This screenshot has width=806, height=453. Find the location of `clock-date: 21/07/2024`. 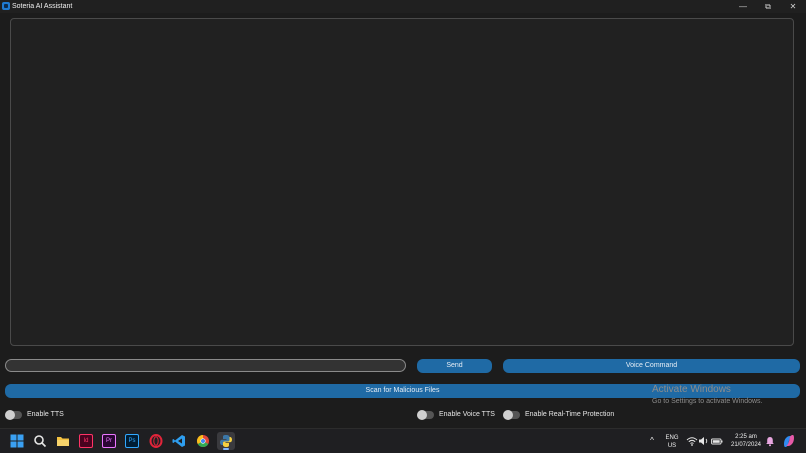

clock-date: 21/07/2024 is located at coordinates (746, 445).